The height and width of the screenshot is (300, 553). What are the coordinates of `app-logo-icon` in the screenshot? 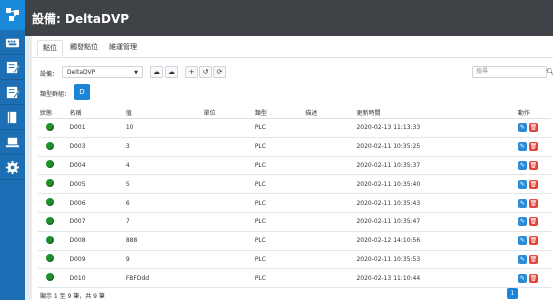 It's located at (12, 15).